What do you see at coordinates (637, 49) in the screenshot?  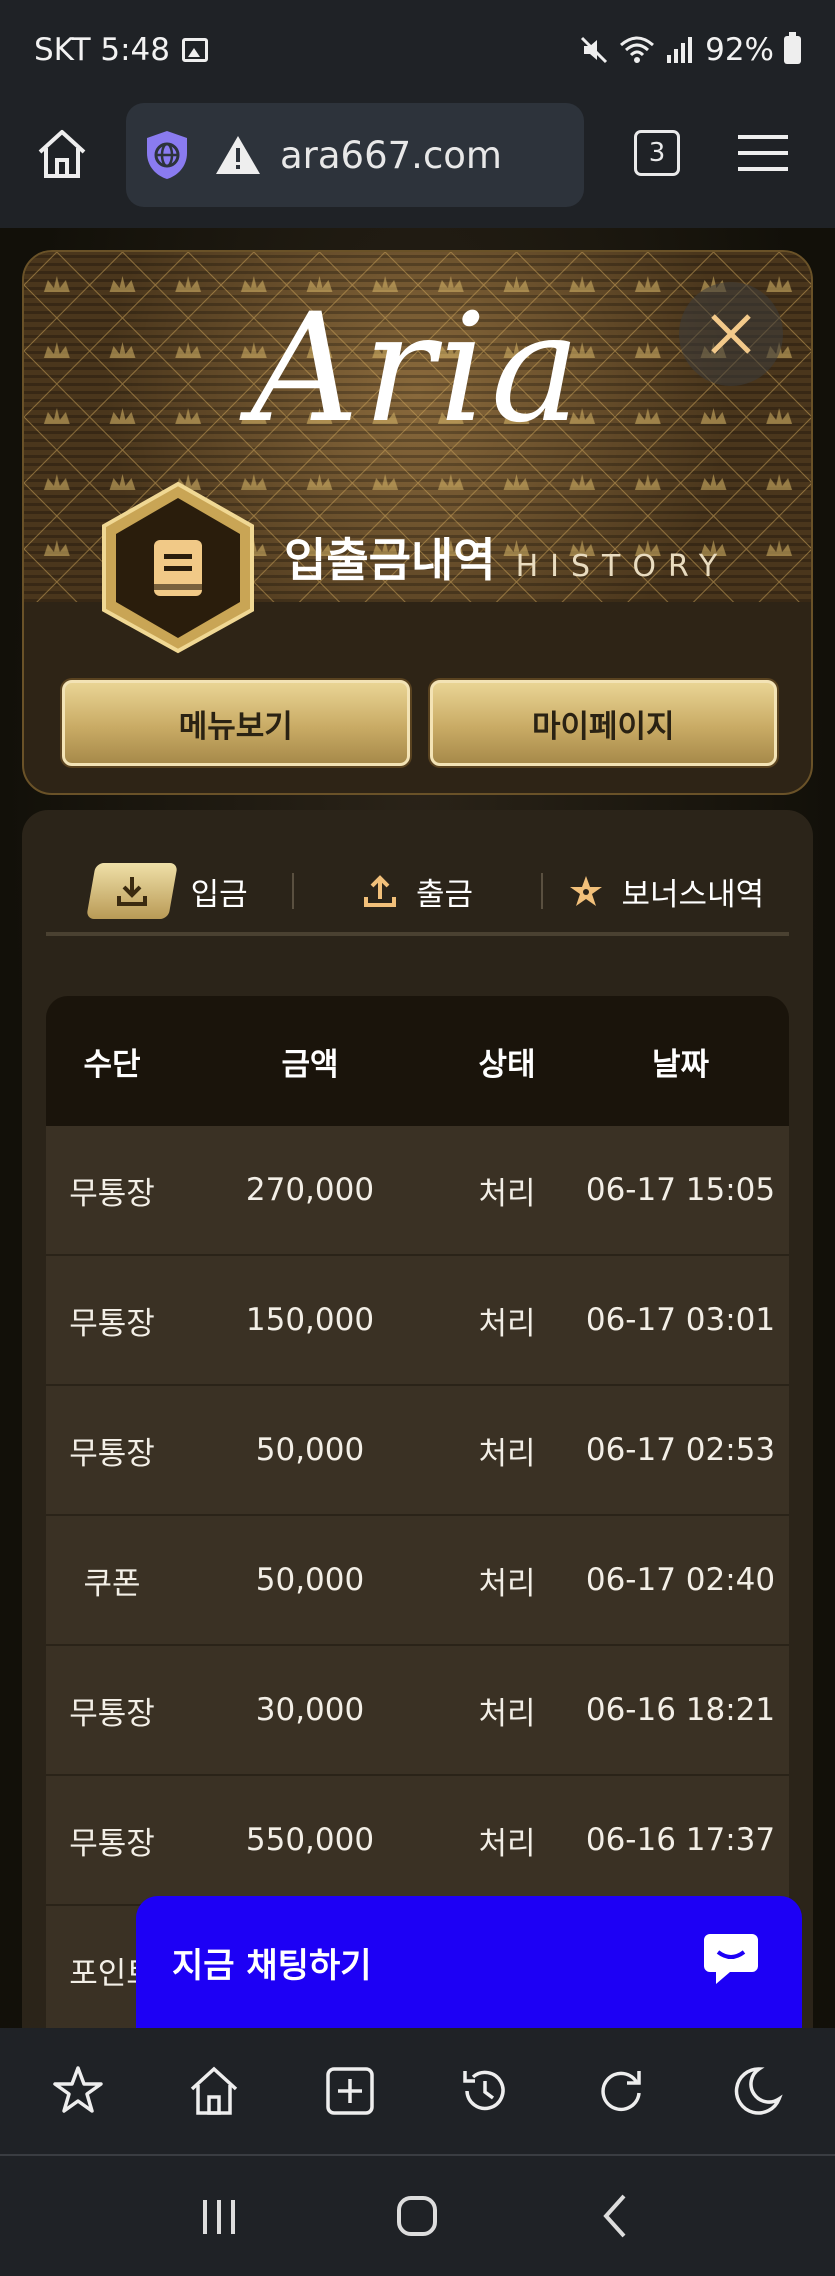 I see `wifi-icon` at bounding box center [637, 49].